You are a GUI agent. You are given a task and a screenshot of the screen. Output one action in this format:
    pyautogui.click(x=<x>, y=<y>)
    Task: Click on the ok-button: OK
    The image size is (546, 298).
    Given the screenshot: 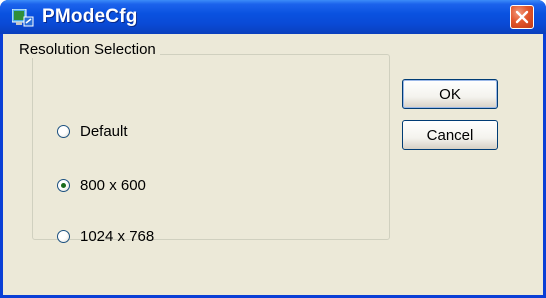 What is the action you would take?
    pyautogui.click(x=450, y=94)
    